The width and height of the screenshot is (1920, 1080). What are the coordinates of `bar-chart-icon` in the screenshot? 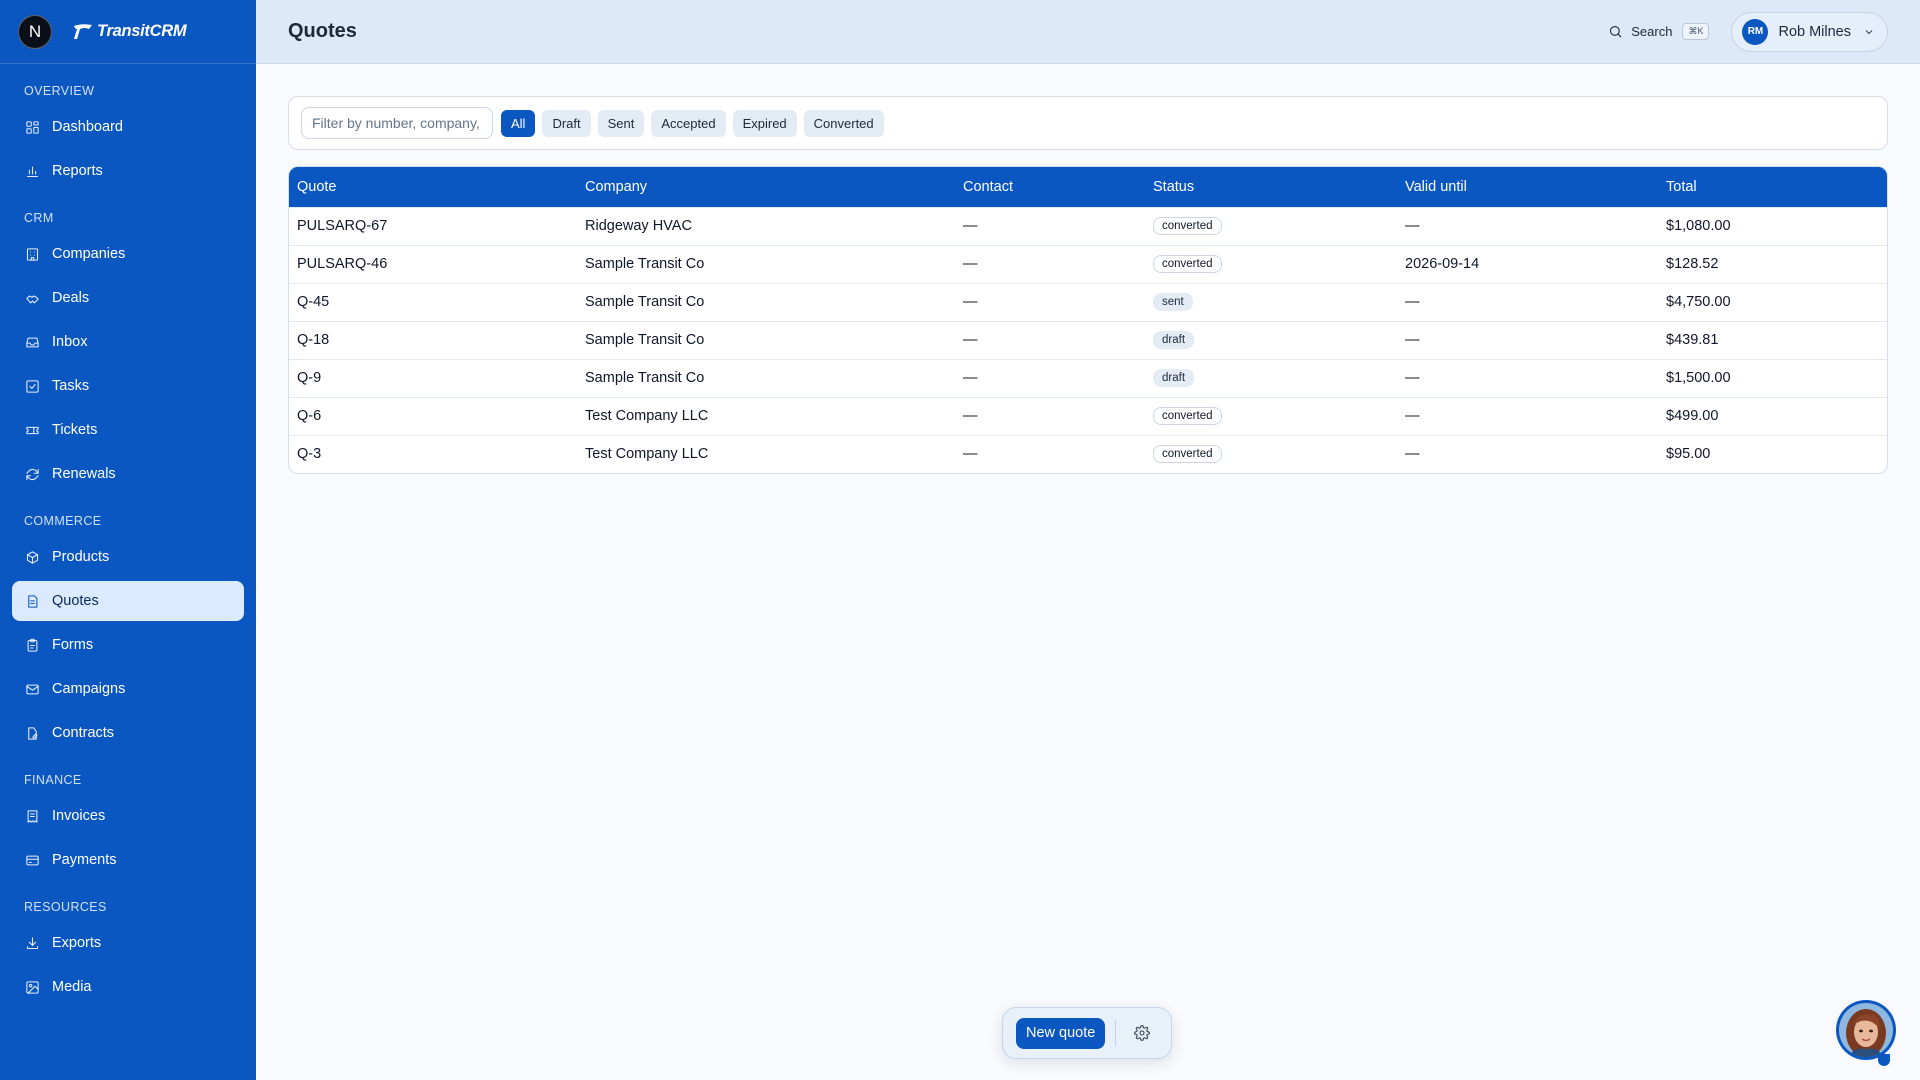 It's located at (32, 171).